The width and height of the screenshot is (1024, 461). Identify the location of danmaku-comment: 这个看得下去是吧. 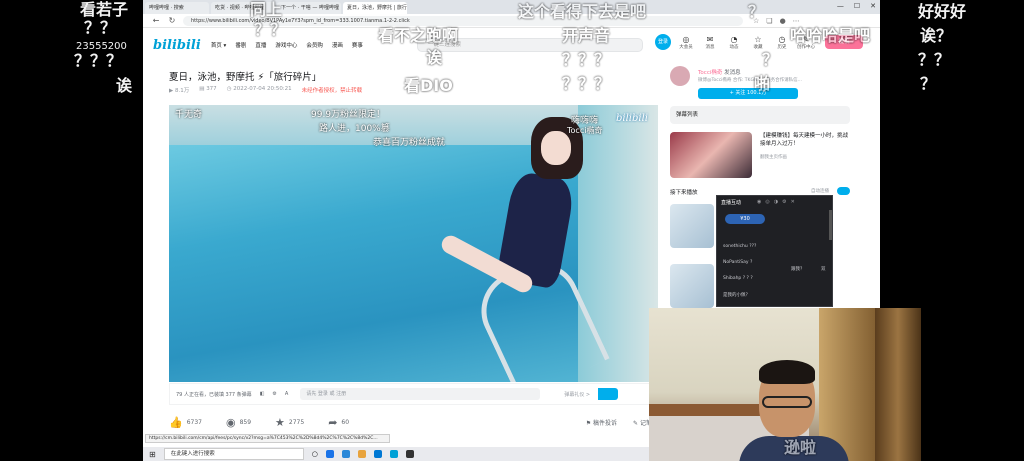
(582, 11).